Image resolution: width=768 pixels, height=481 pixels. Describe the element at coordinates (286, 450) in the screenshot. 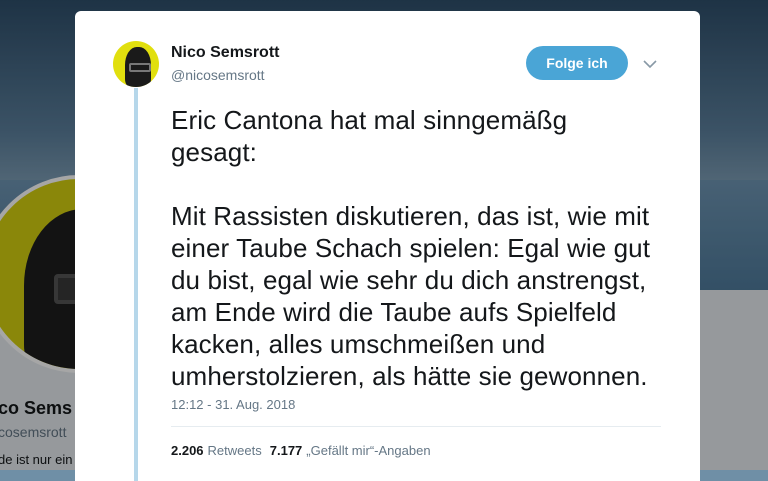

I see `likes-count: 7.177` at that location.